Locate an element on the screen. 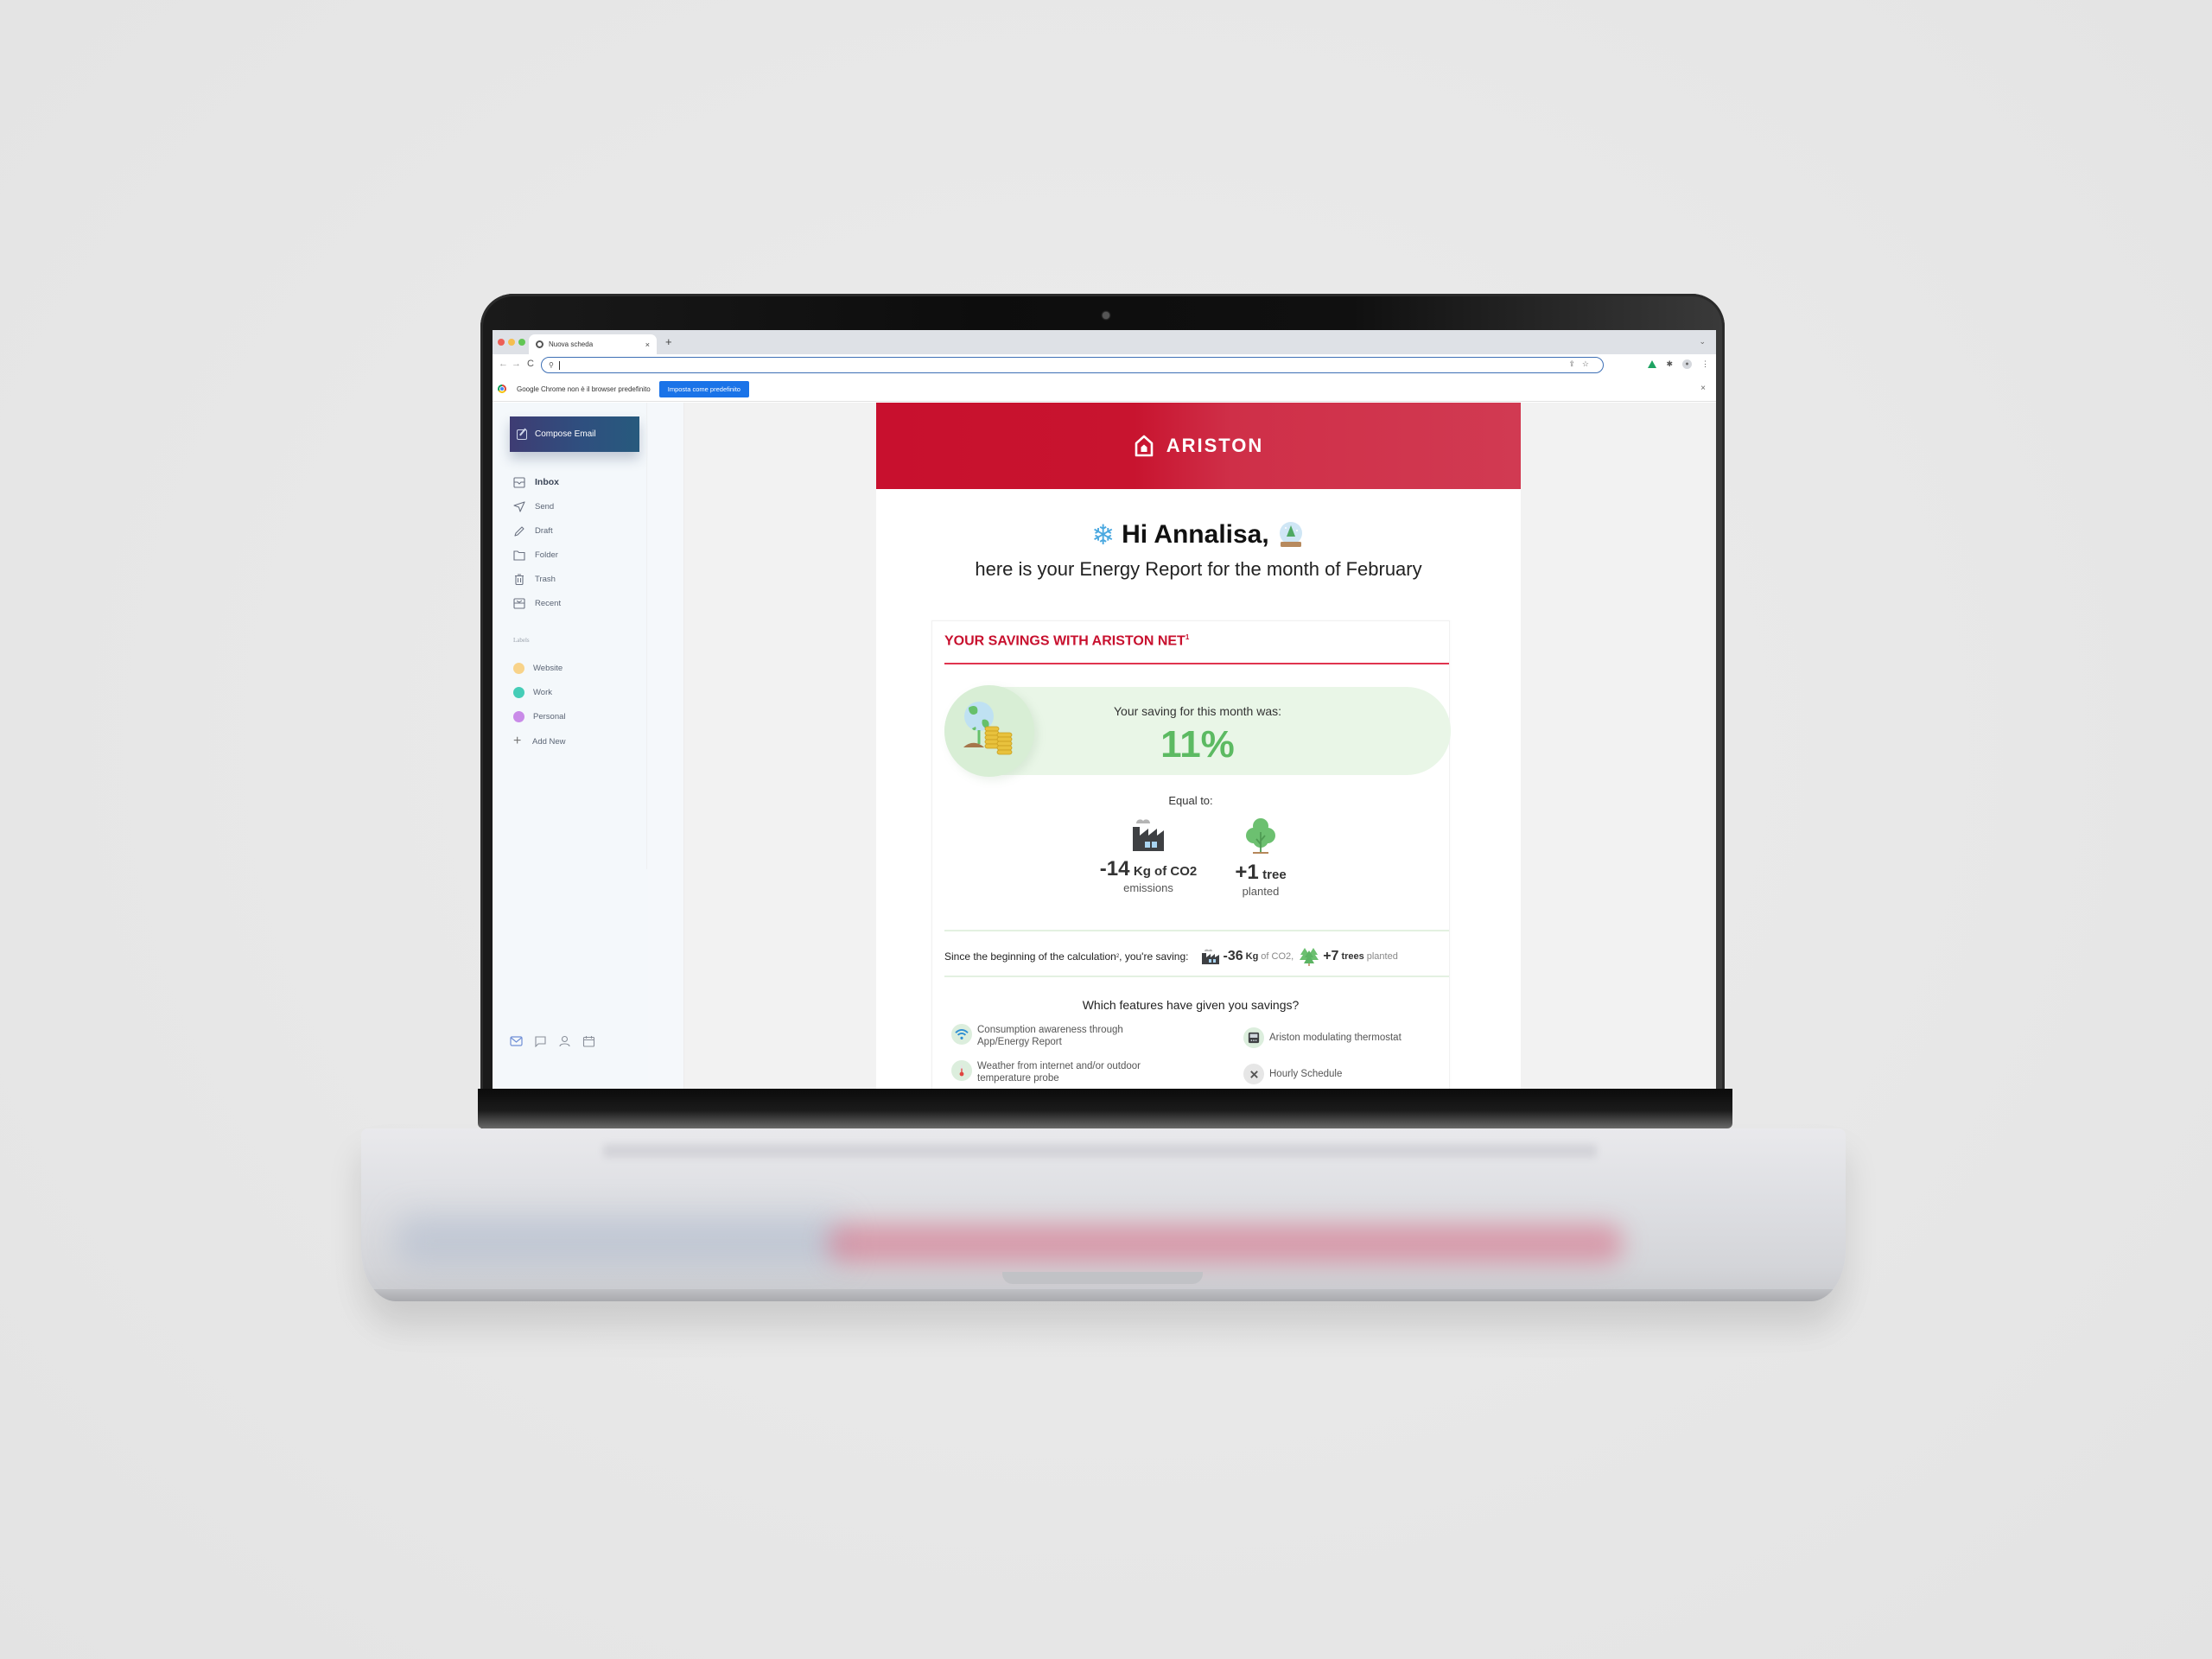 The image size is (2212, 1659). ariston-house-icon is located at coordinates (1144, 446).